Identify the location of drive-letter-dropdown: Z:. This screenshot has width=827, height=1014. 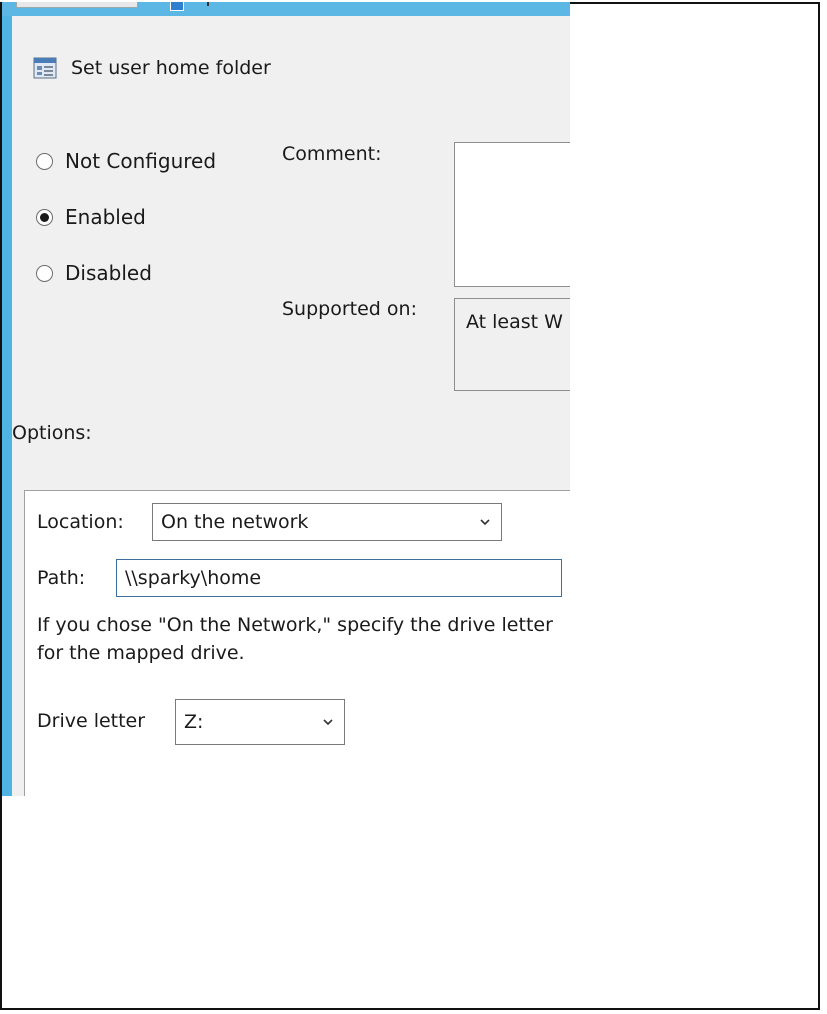
(260, 722).